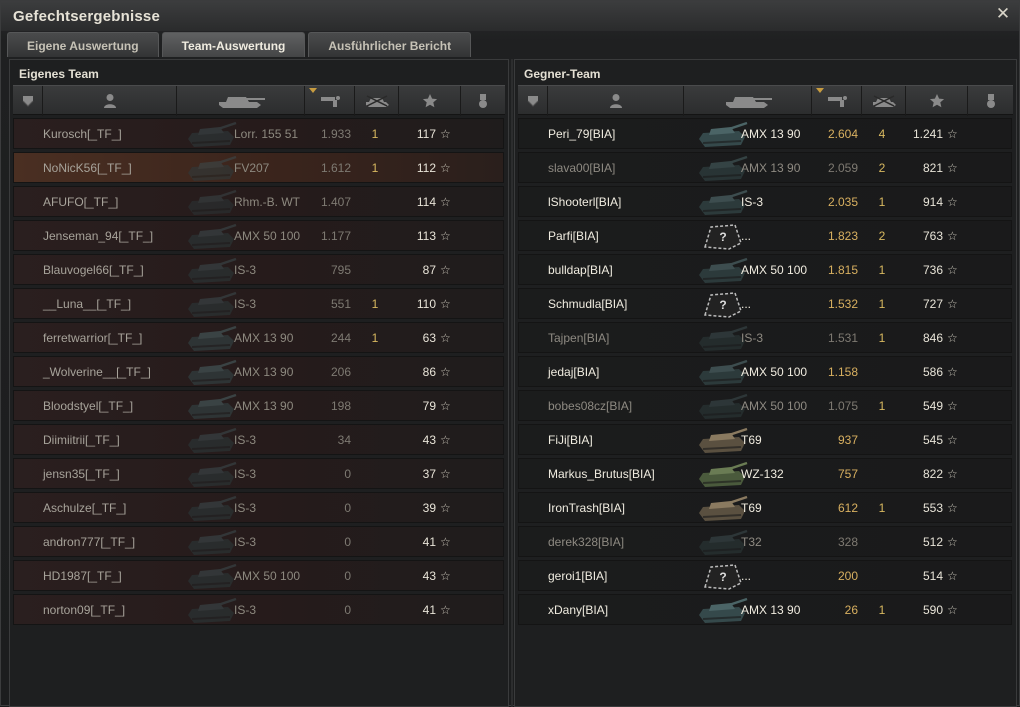  What do you see at coordinates (578, 610) in the screenshot?
I see `player-name: xDany[BIA]` at bounding box center [578, 610].